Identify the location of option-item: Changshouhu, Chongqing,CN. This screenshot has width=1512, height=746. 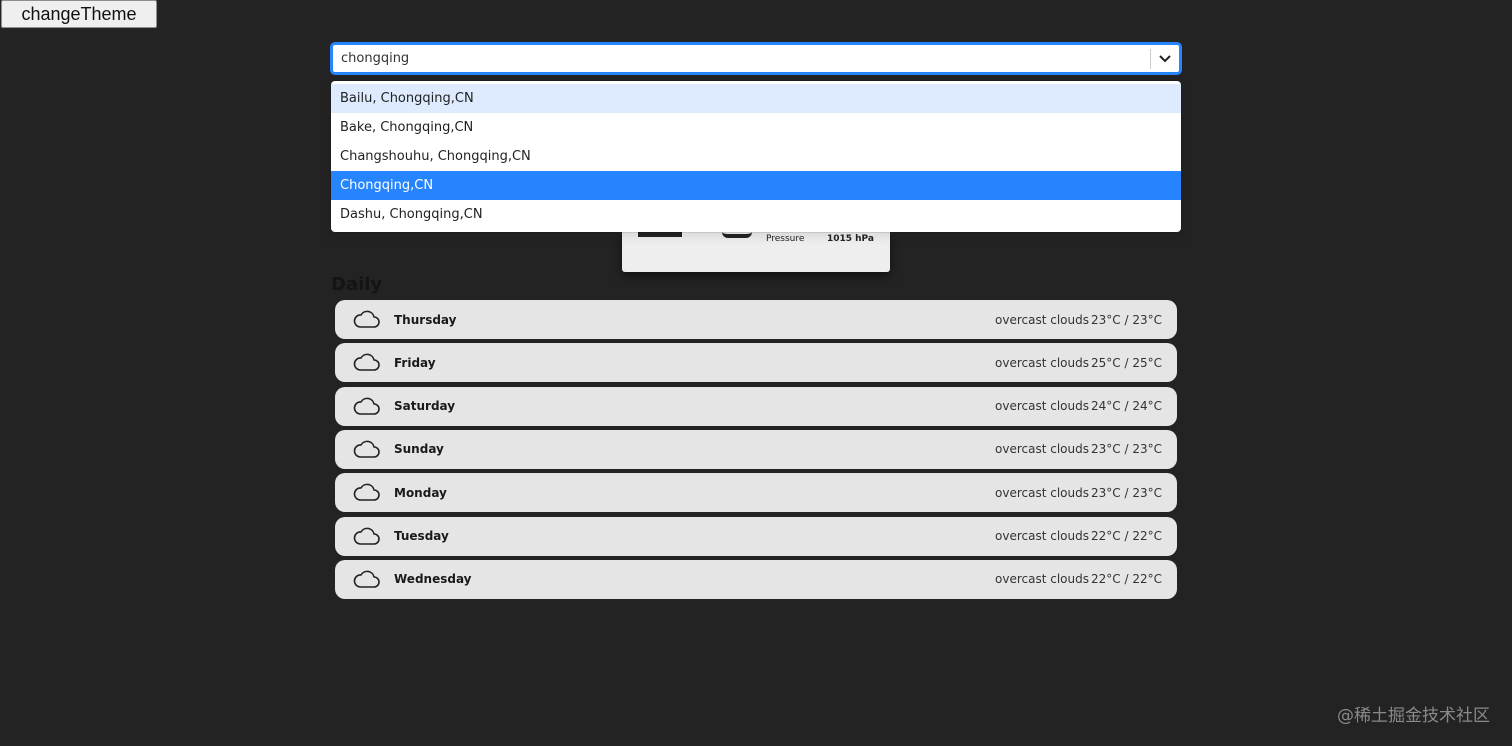
(756, 156).